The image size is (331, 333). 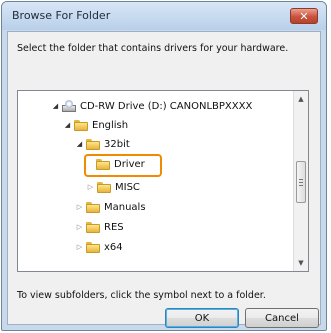 What do you see at coordinates (113, 247) in the screenshot?
I see `tree-item-label: x64` at bounding box center [113, 247].